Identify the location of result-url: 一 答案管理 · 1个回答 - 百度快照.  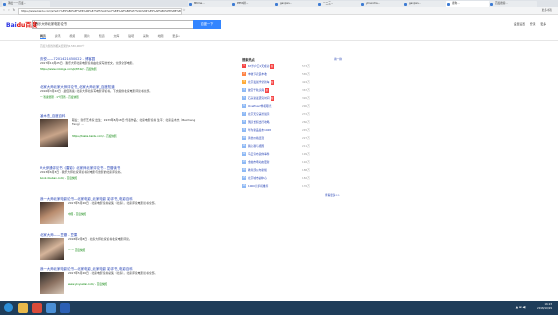
(122, 97).